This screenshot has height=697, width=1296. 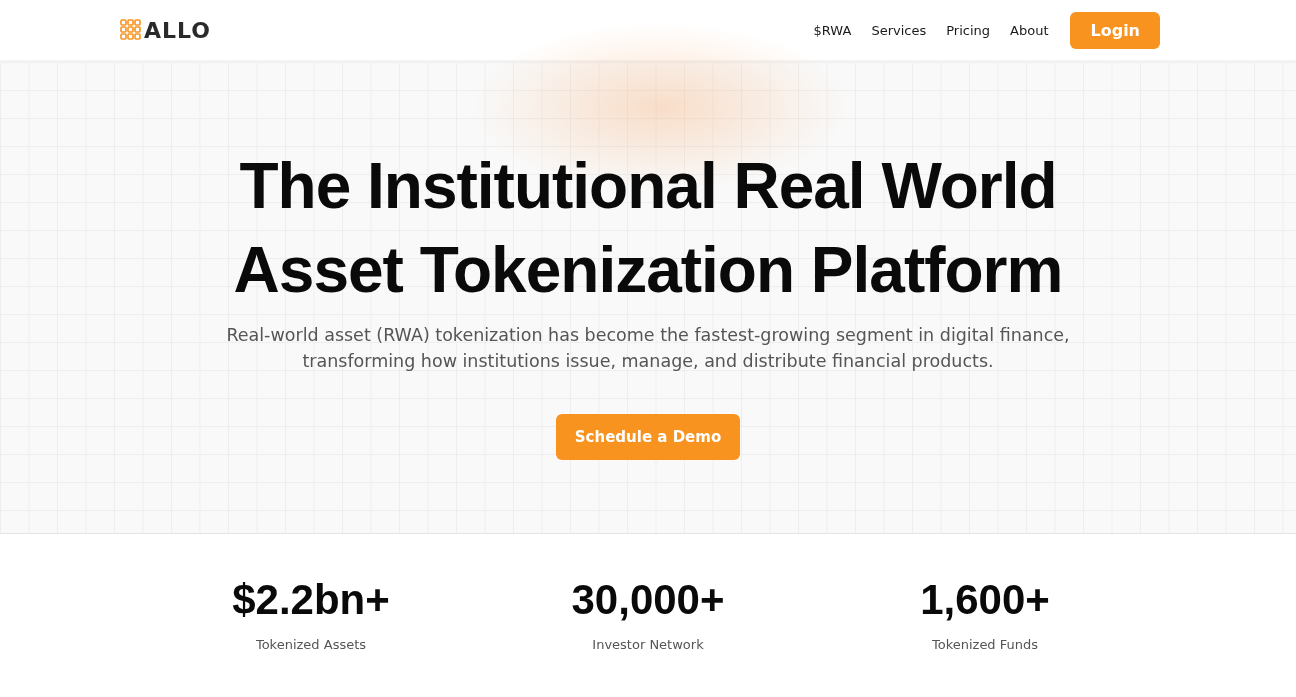 I want to click on stat-value: 30,000+, so click(x=648, y=600).